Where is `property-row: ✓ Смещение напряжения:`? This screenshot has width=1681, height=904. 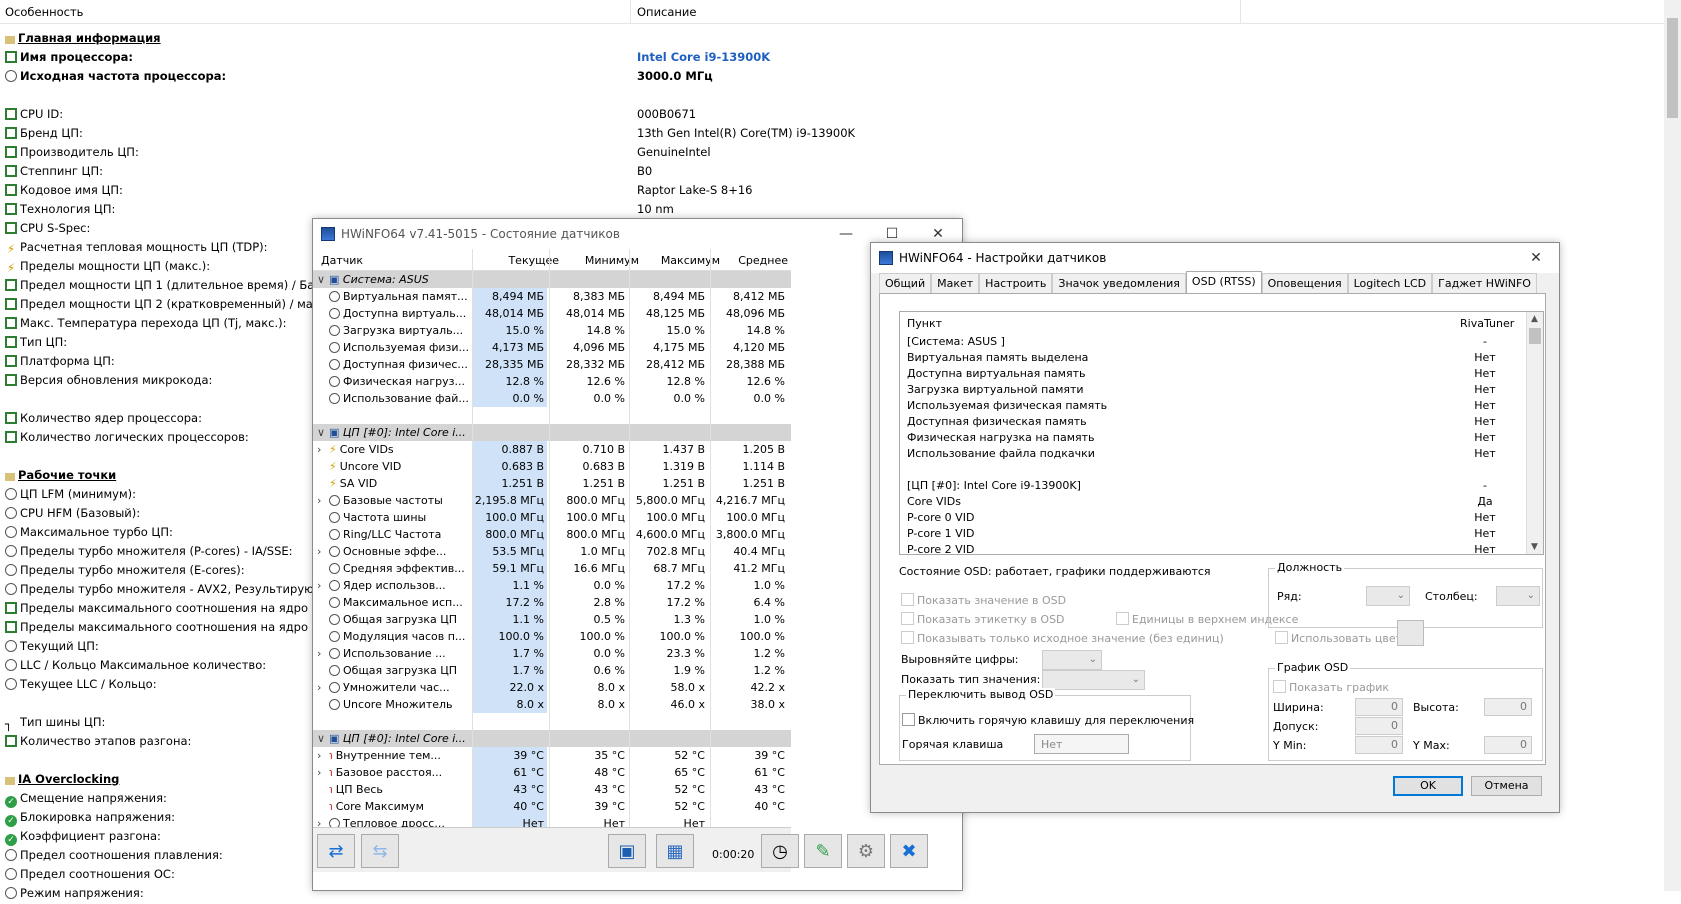 property-row: ✓ Смещение напряжения: is located at coordinates (86, 800).